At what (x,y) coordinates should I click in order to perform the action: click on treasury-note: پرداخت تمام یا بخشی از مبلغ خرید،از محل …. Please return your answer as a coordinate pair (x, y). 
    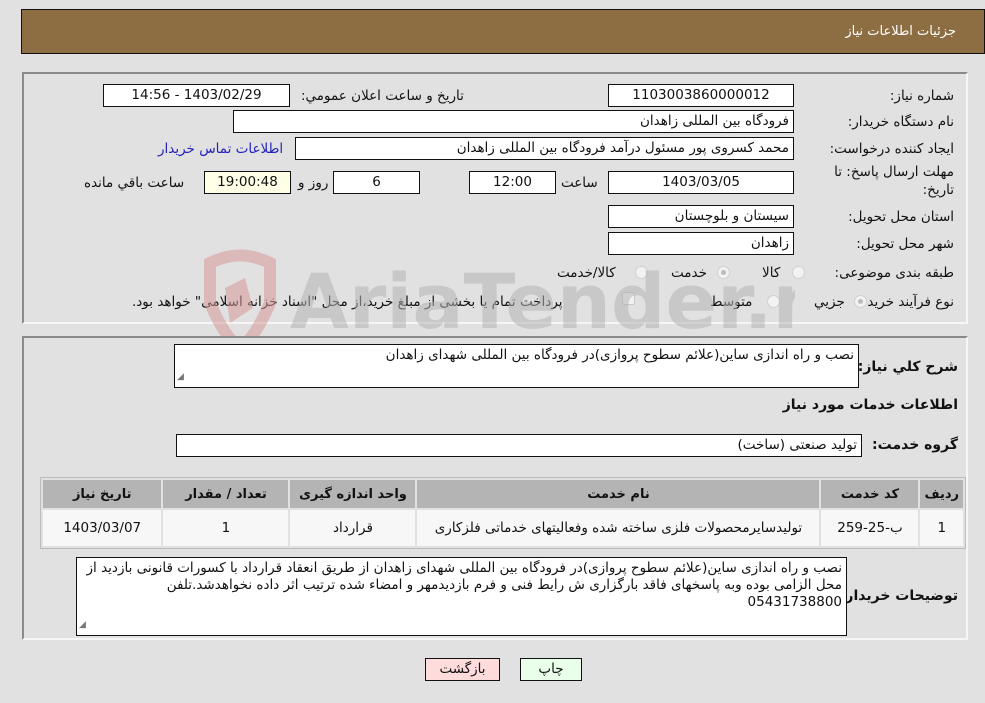
    Looking at the image, I should click on (347, 302).